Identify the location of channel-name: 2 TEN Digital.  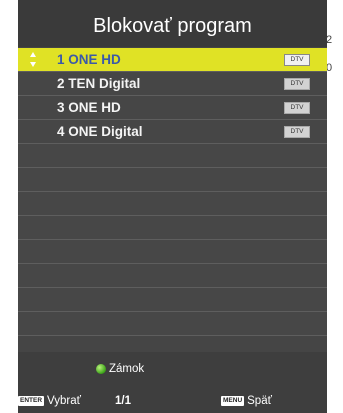
(99, 83).